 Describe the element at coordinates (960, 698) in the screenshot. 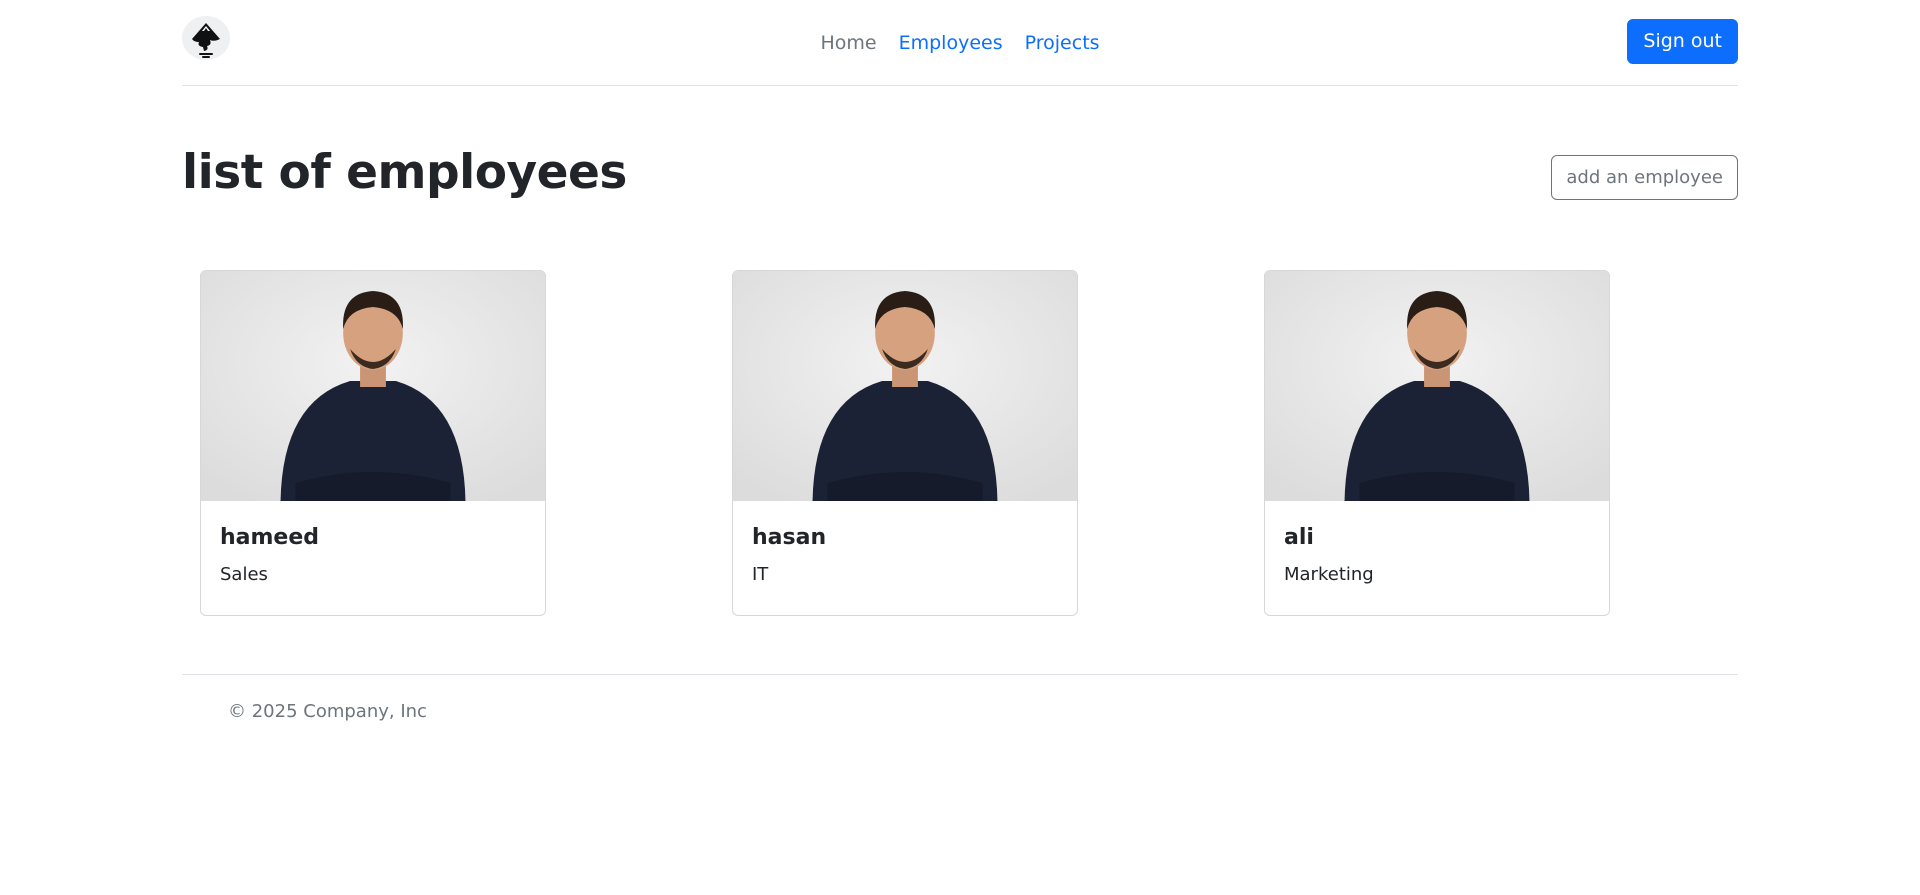

I see `footer: © 2025 Company, Inc` at that location.